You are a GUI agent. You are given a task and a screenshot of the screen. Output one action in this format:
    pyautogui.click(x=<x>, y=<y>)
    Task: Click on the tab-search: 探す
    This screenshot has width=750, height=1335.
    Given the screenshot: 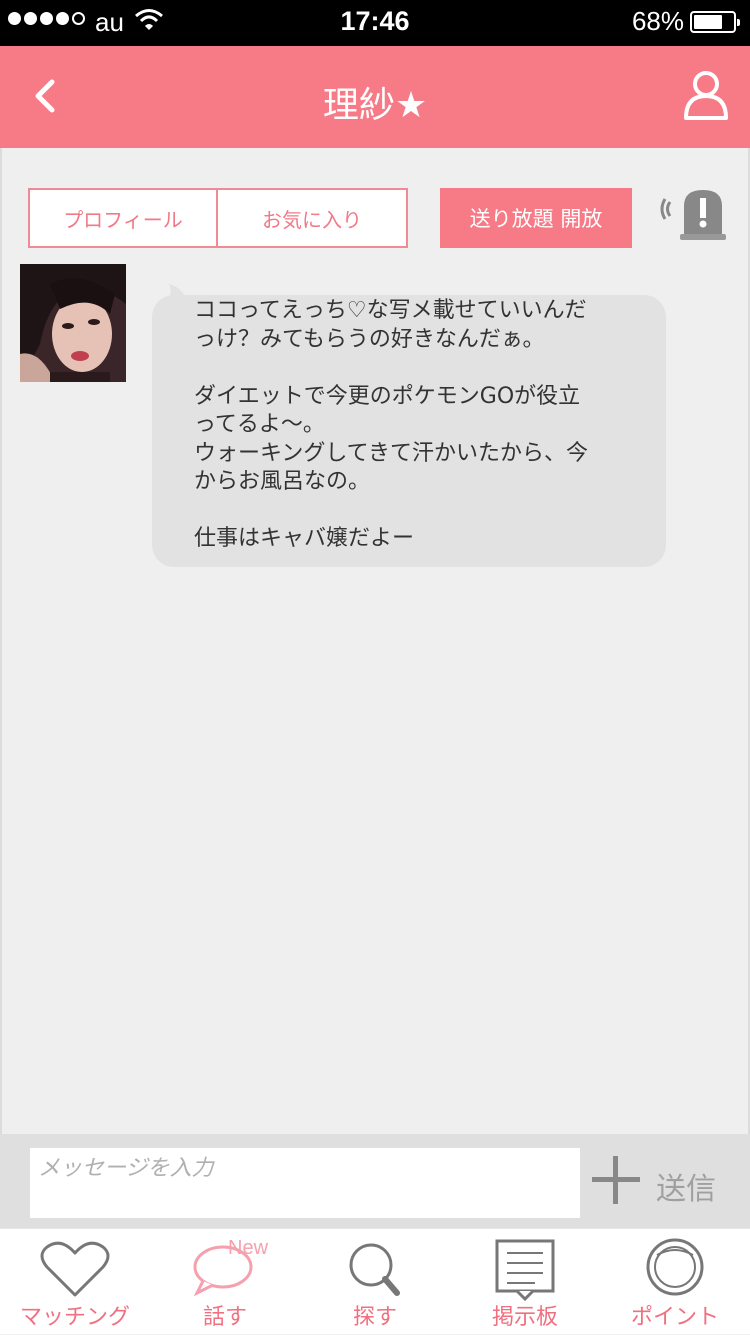 What is the action you would take?
    pyautogui.click(x=375, y=1282)
    